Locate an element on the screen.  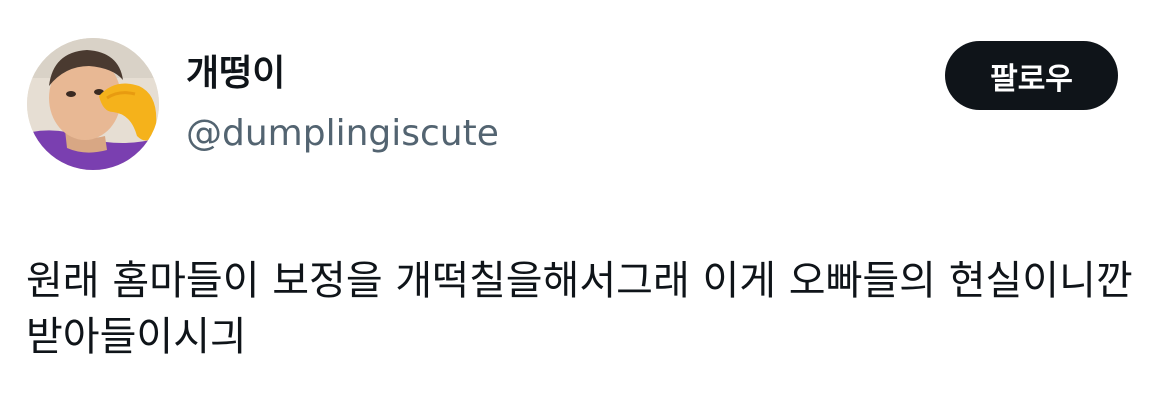
follow-button: 팔로우 is located at coordinates (1031, 75).